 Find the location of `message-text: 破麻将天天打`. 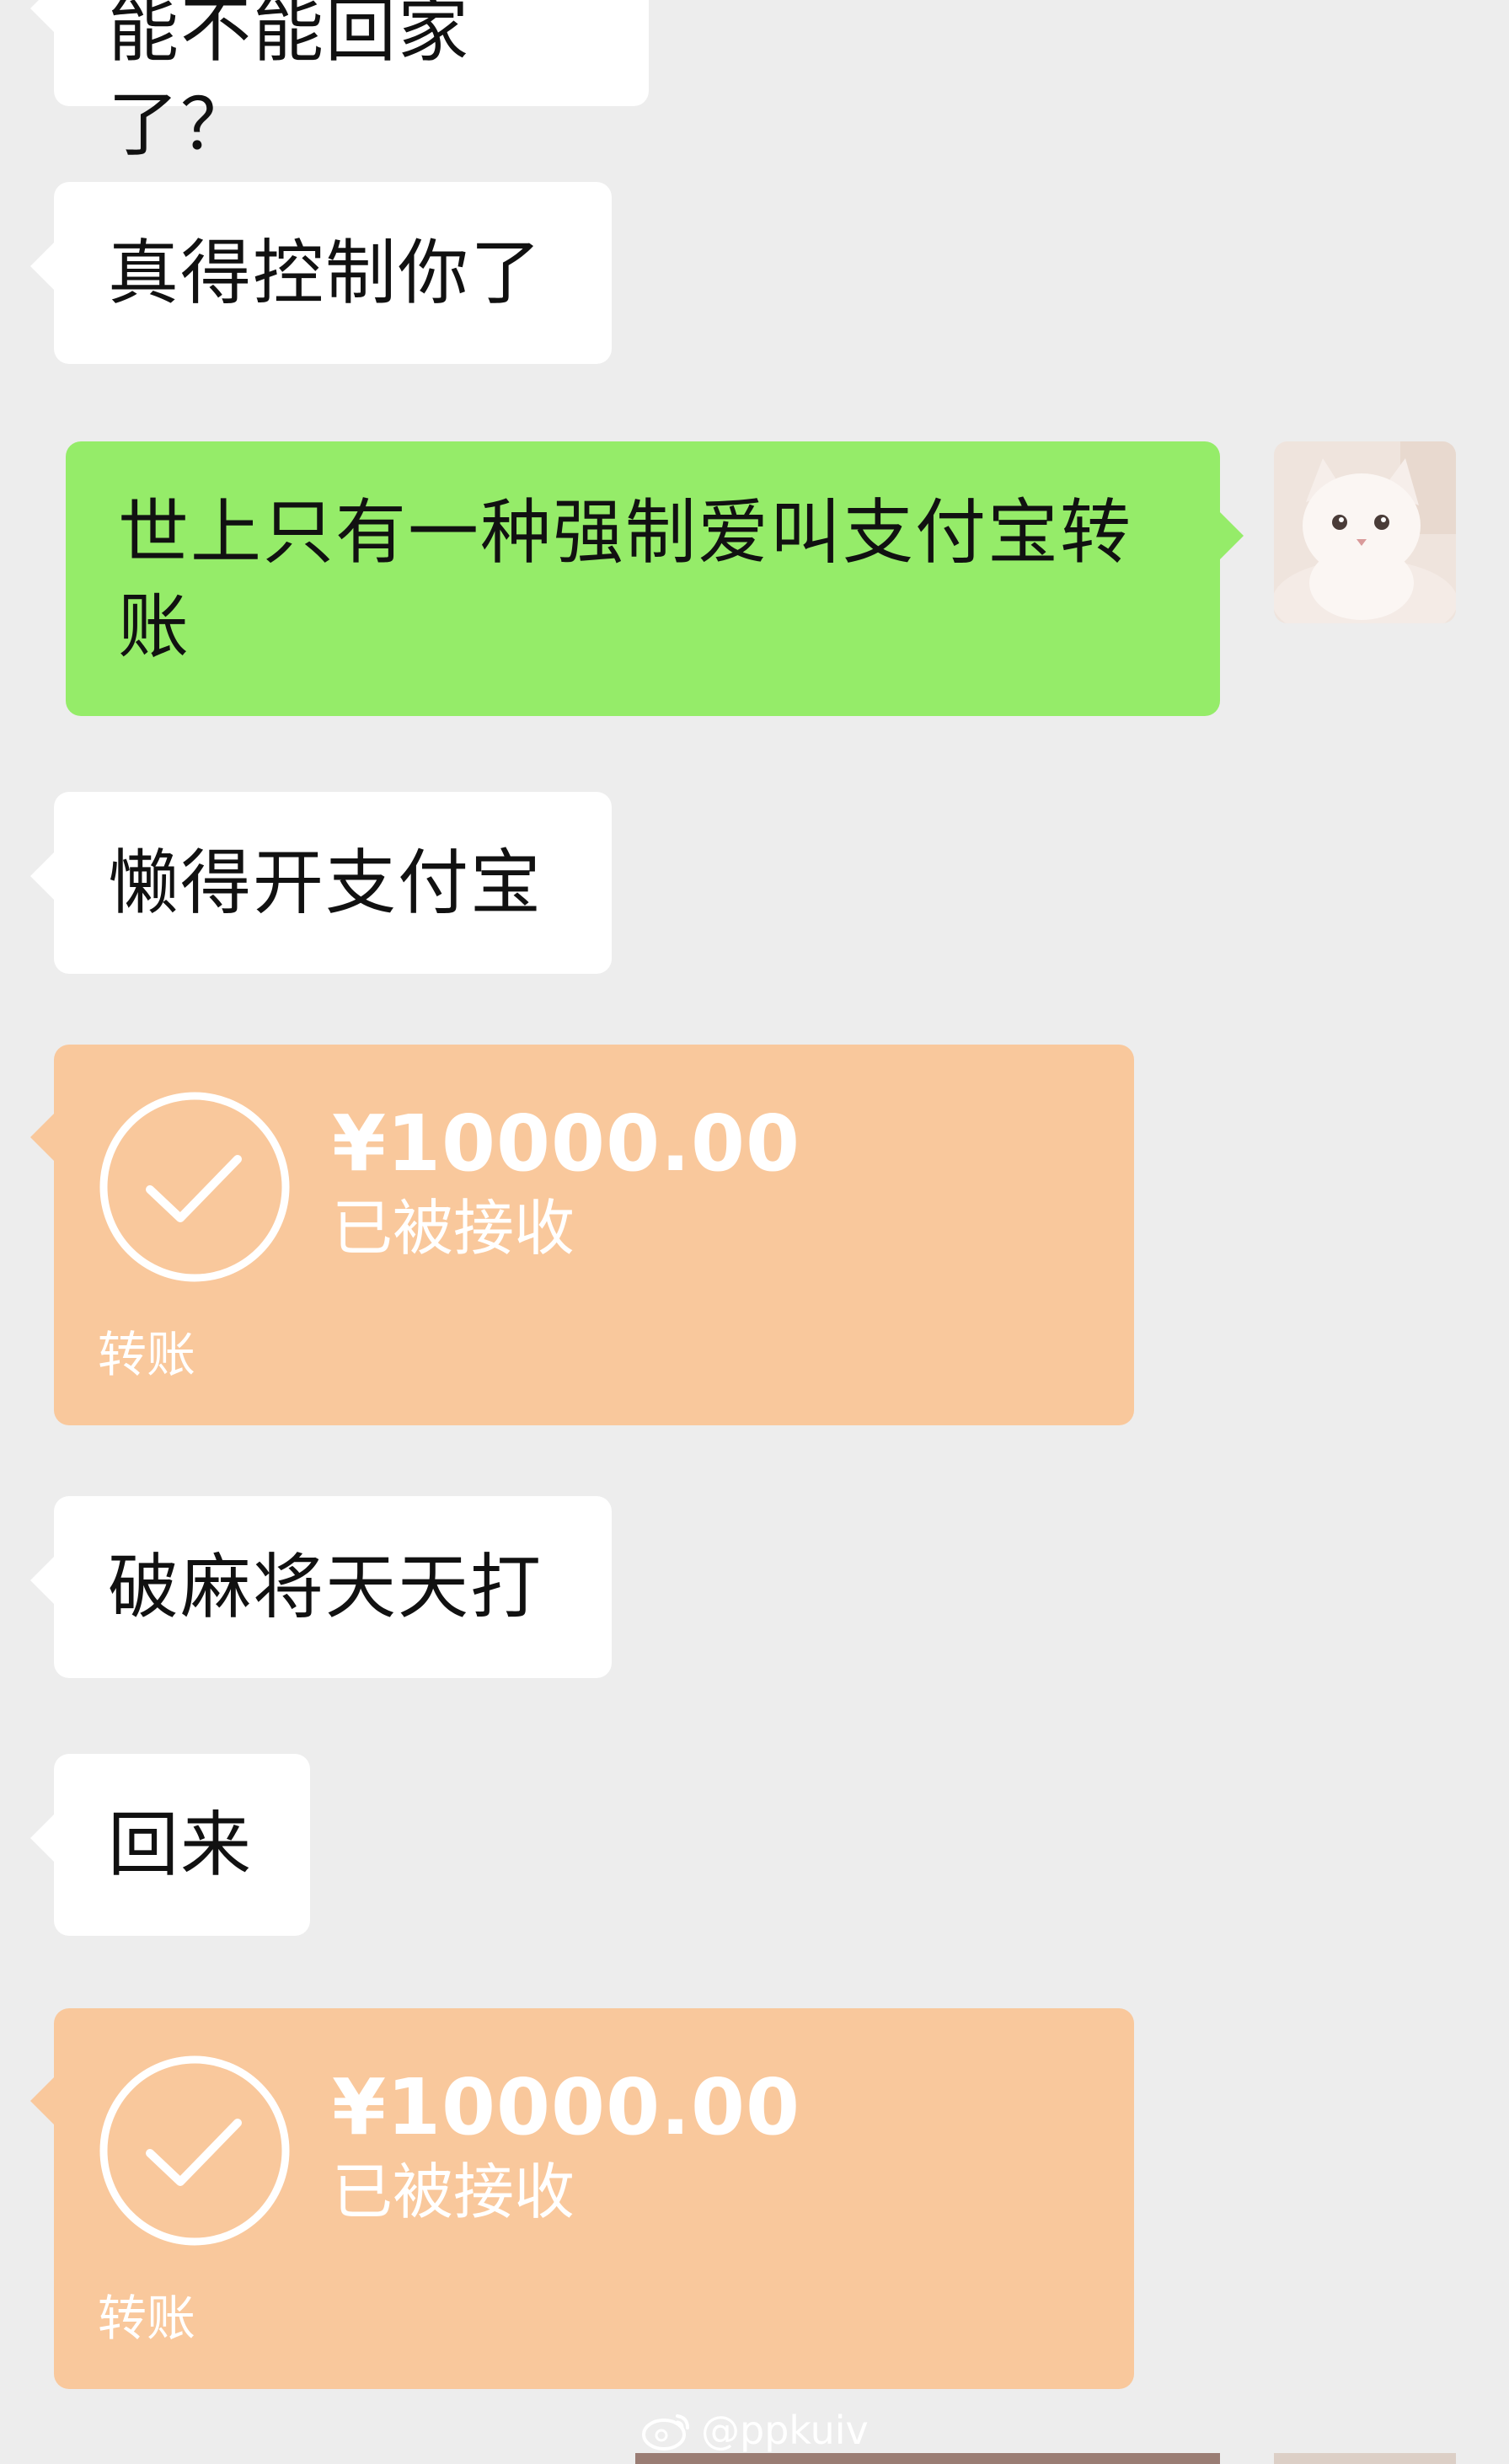

message-text: 破麻将天天打 is located at coordinates (325, 1587).